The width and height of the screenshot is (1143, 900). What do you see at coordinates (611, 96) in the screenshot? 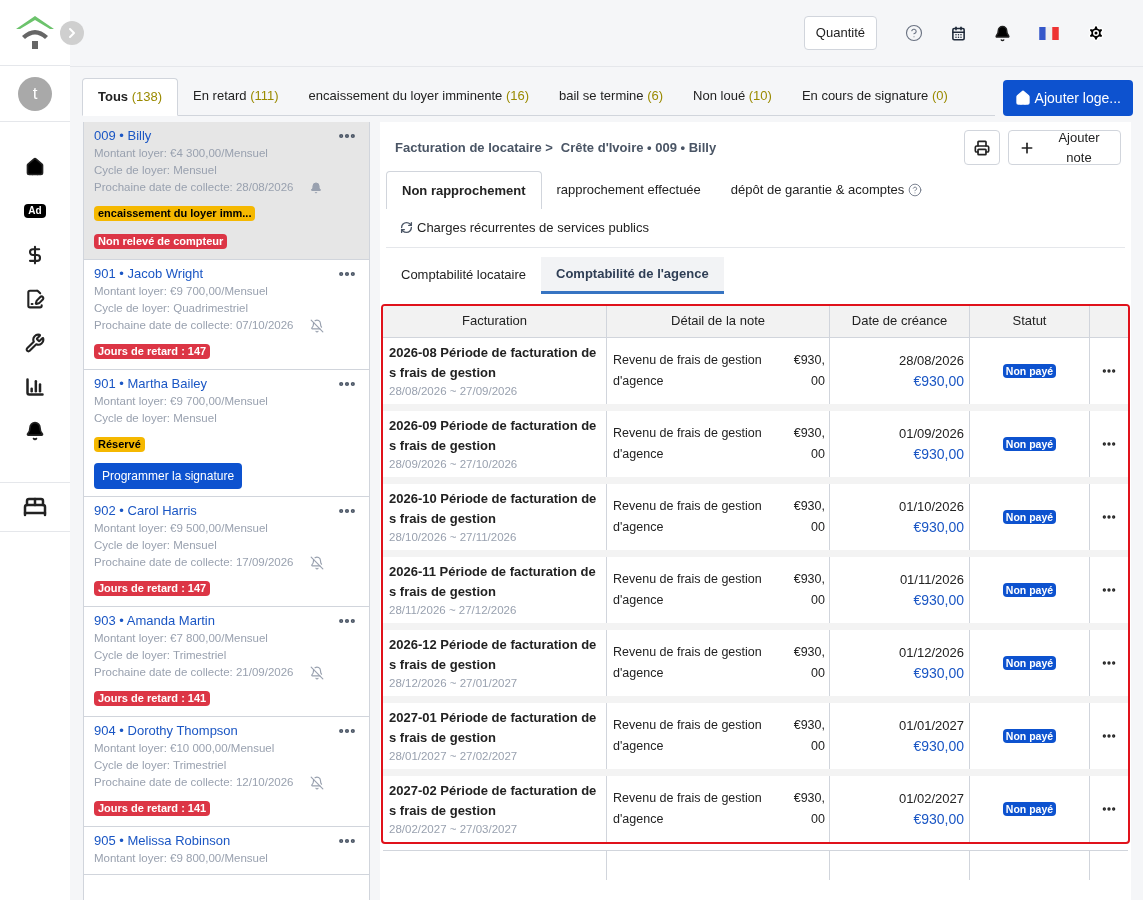
I see `filter-tab: bail se termine (6)` at bounding box center [611, 96].